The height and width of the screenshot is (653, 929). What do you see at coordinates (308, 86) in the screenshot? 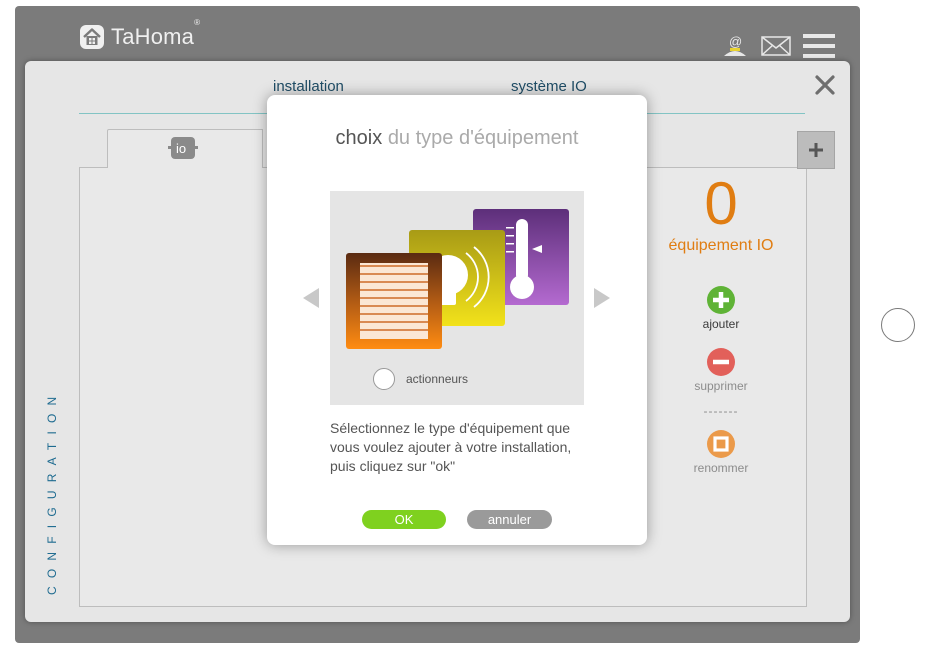
I see `tab-installation: installation` at bounding box center [308, 86].